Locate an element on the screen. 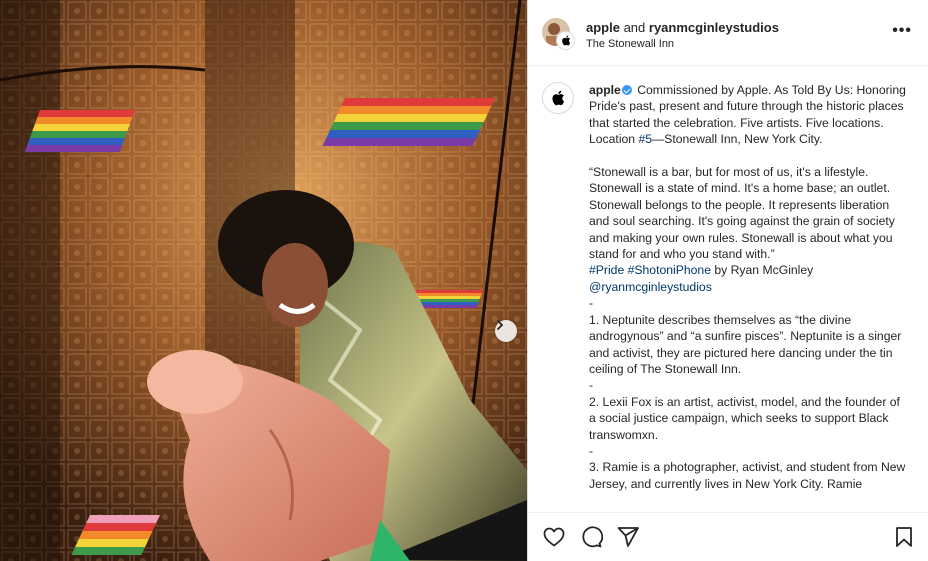 The height and width of the screenshot is (561, 928). post-authors: apple and ryanmcginleystudios is located at coordinates (682, 27).